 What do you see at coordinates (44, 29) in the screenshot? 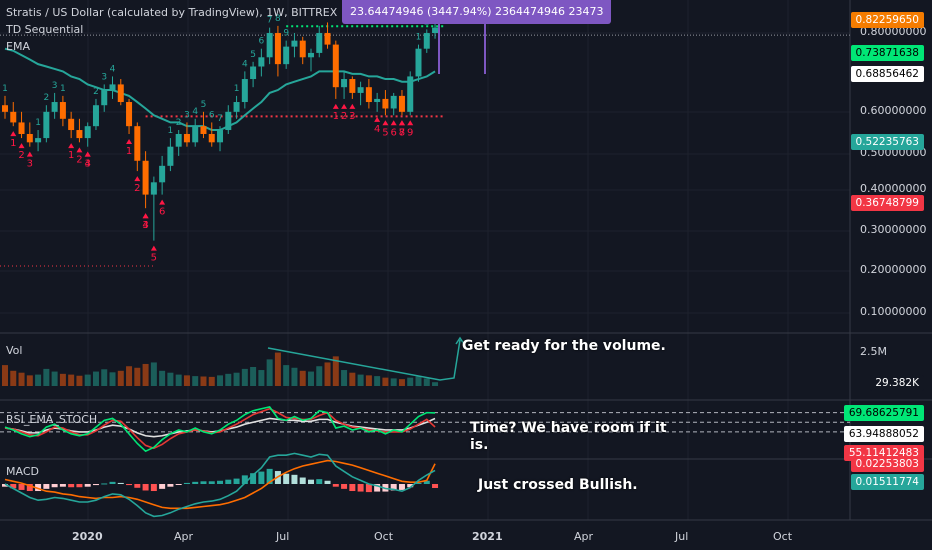
I see `td-sequential-legend: TD Sequential` at bounding box center [44, 29].